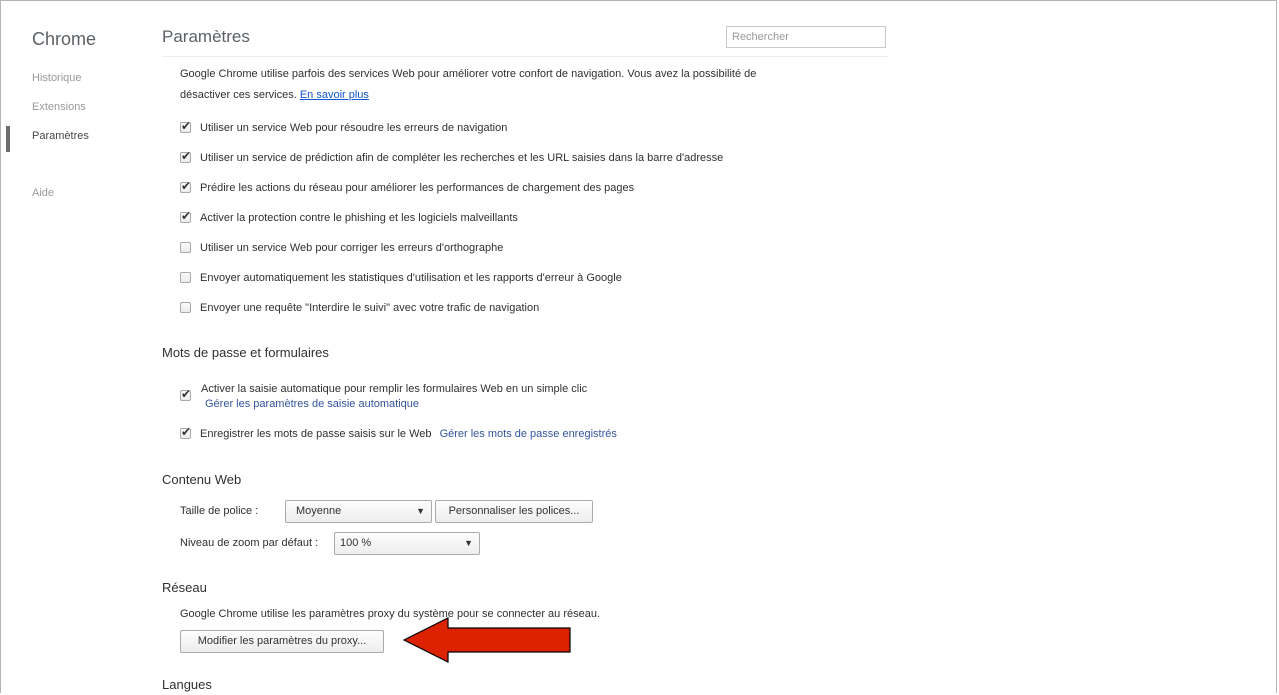  I want to click on section-title-passwords: Mots de passe et formulaires, so click(245, 352).